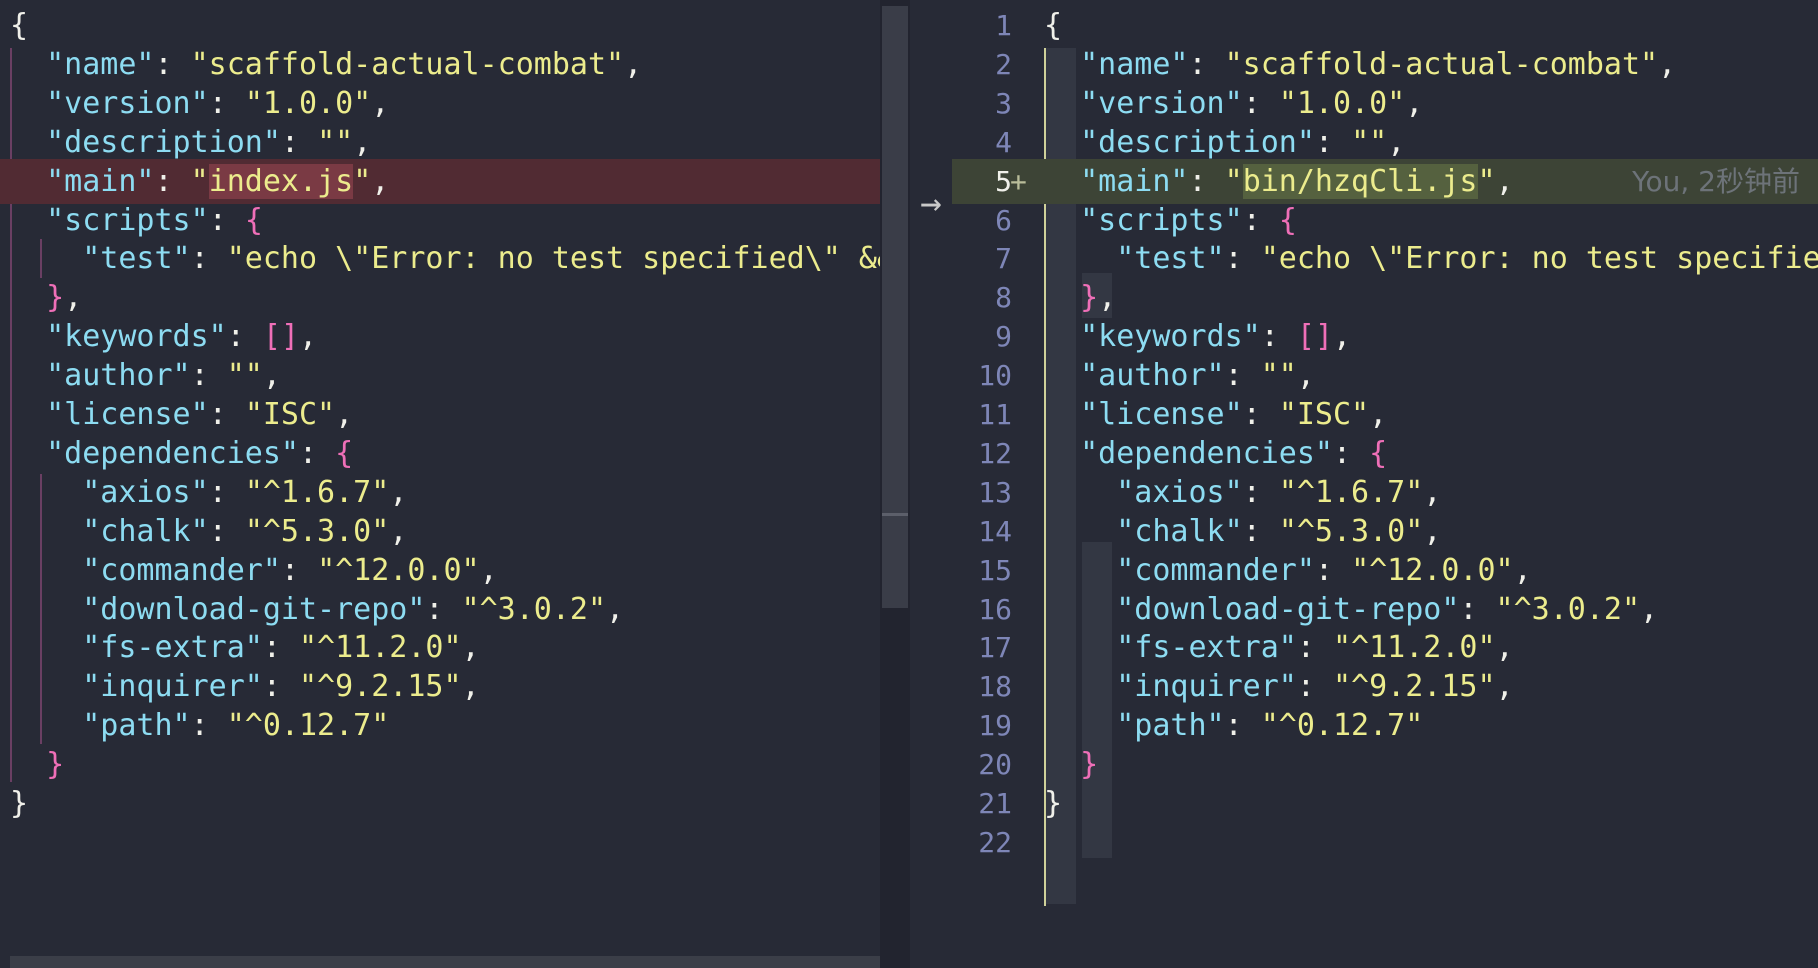 The width and height of the screenshot is (1818, 968). Describe the element at coordinates (895, 307) in the screenshot. I see `scrollbar-thumb` at that location.